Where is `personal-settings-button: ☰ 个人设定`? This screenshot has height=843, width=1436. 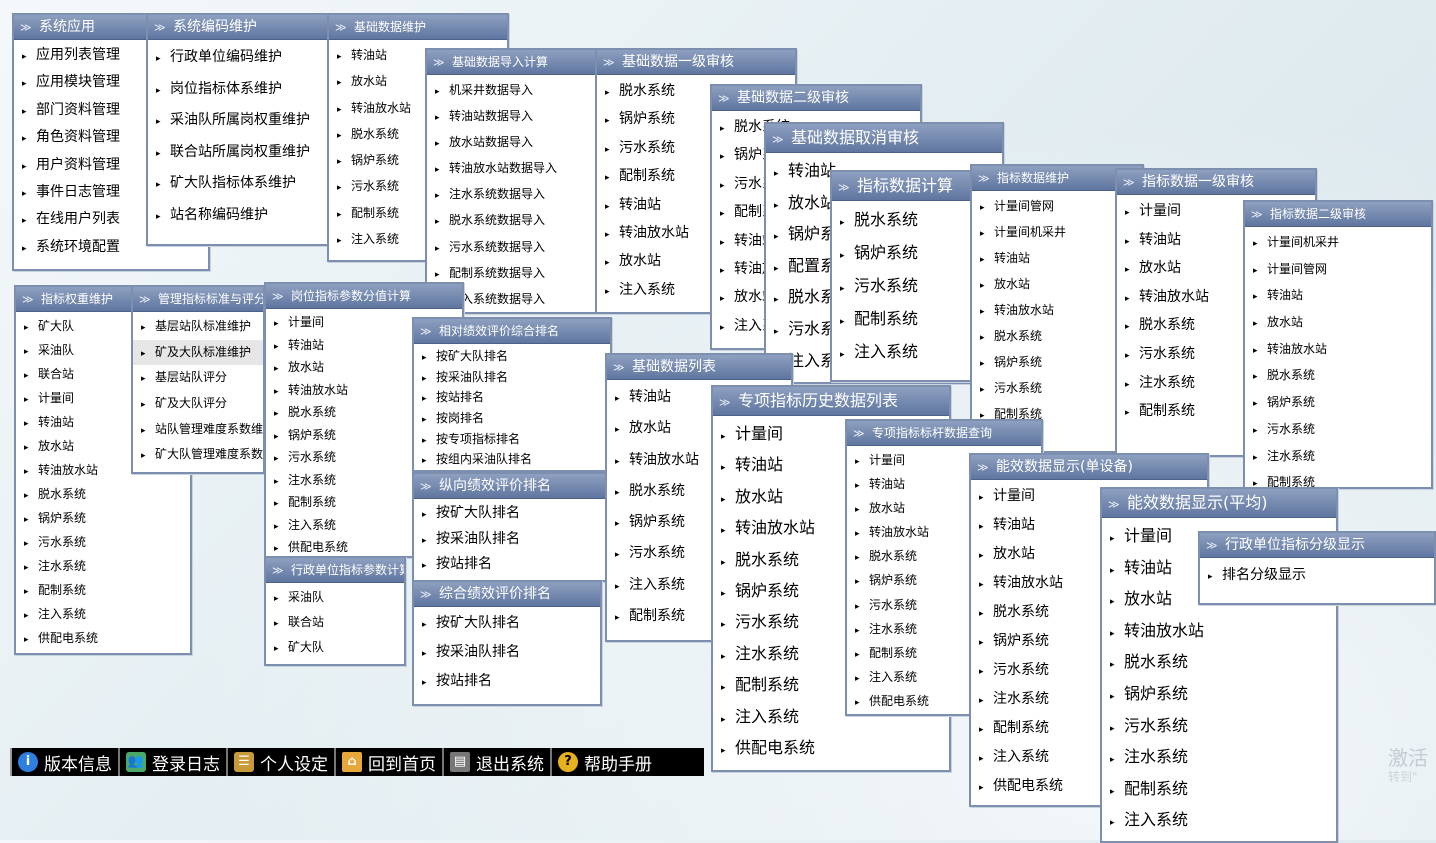 personal-settings-button: ☰ 个人设定 is located at coordinates (280, 762).